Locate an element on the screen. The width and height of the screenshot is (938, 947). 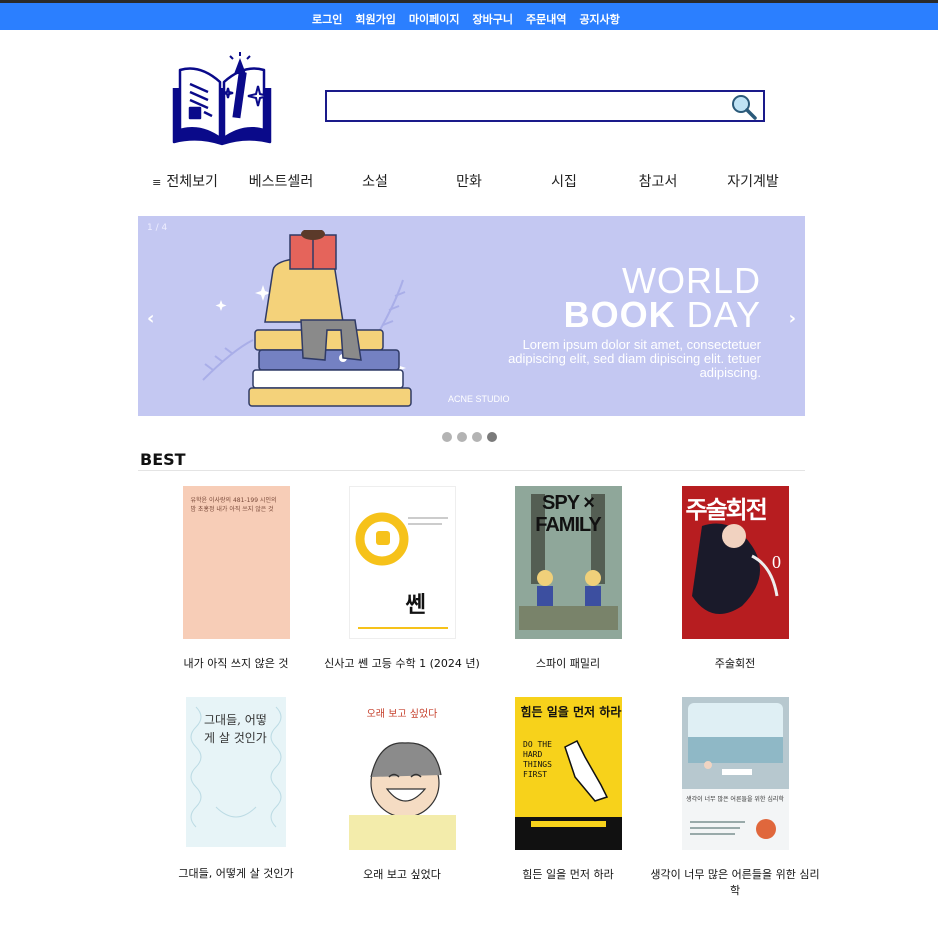
book-cover: 주술회전 0 is located at coordinates (735, 562).